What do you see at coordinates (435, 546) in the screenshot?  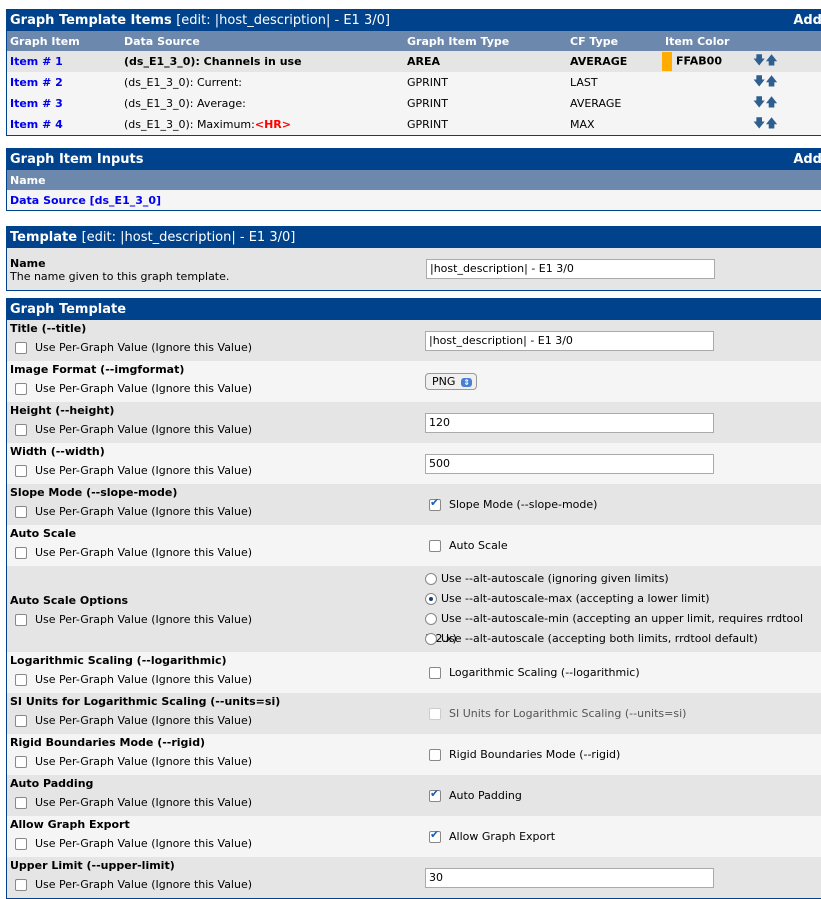 I see `autoscale-checkbox` at bounding box center [435, 546].